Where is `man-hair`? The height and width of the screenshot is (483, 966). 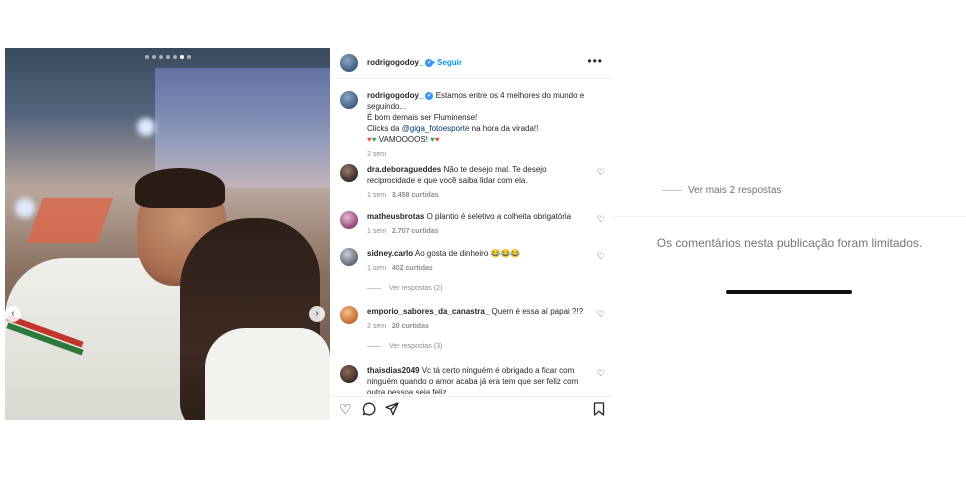 man-hair is located at coordinates (180, 188).